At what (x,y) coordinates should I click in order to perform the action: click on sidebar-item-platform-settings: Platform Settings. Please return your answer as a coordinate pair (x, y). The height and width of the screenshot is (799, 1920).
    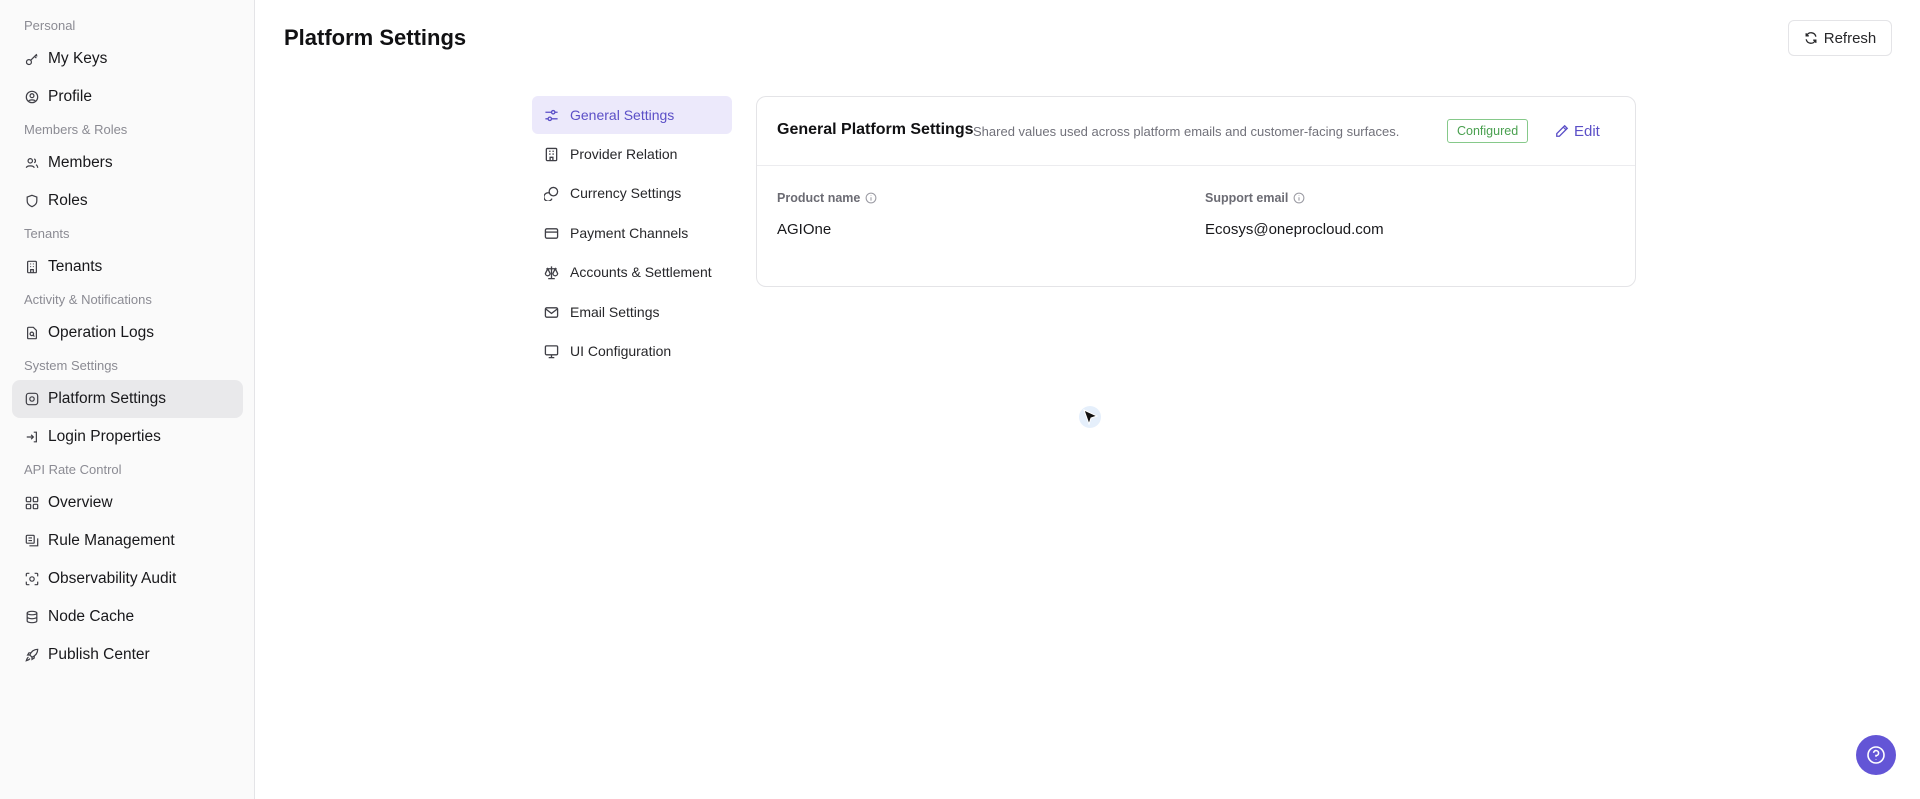
    Looking at the image, I should click on (127, 399).